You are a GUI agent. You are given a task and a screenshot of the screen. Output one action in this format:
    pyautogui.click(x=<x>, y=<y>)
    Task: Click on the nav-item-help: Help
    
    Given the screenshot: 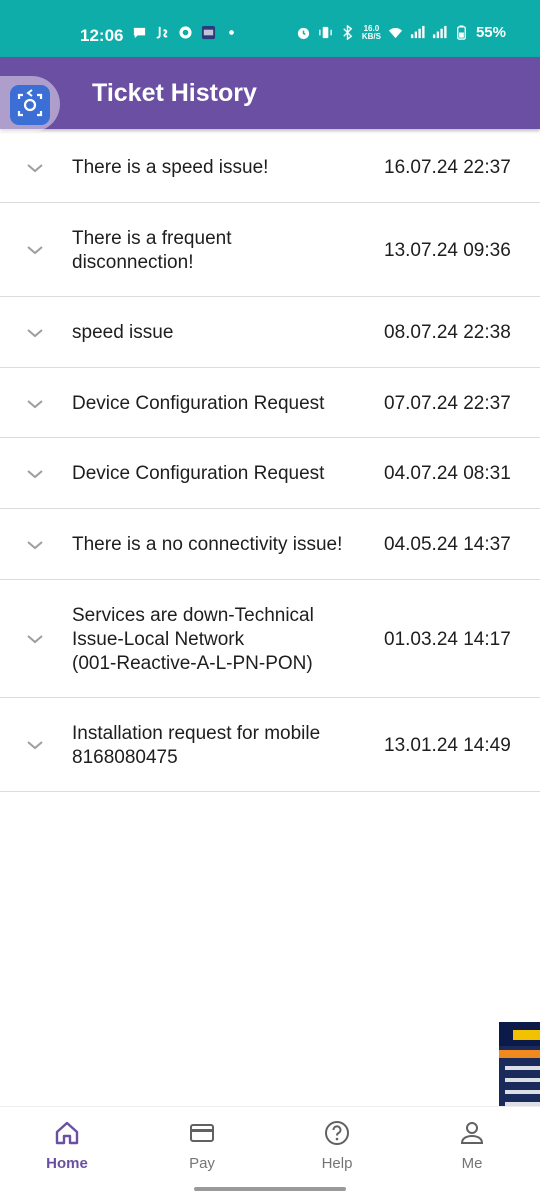 What is the action you would take?
    pyautogui.click(x=337, y=1145)
    